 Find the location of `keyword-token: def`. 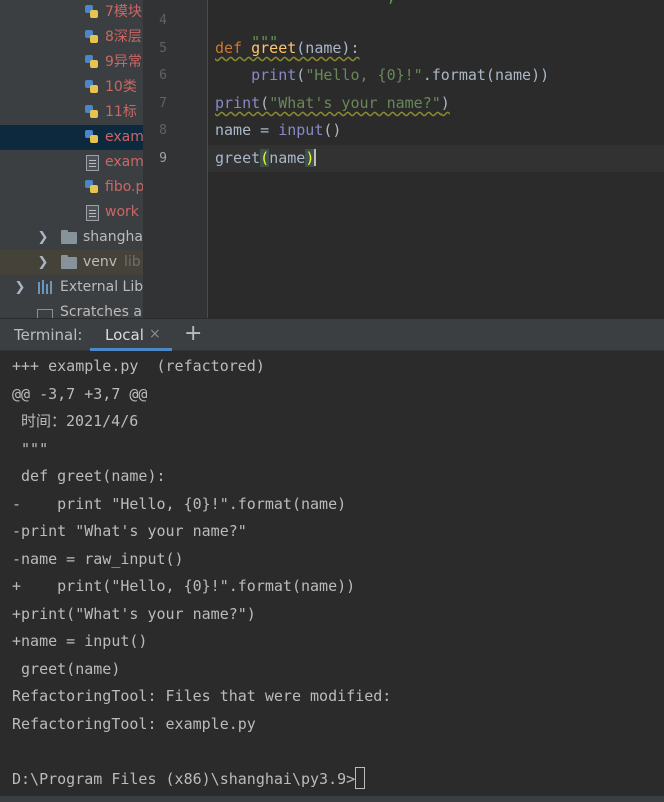

keyword-token: def is located at coordinates (229, 48).